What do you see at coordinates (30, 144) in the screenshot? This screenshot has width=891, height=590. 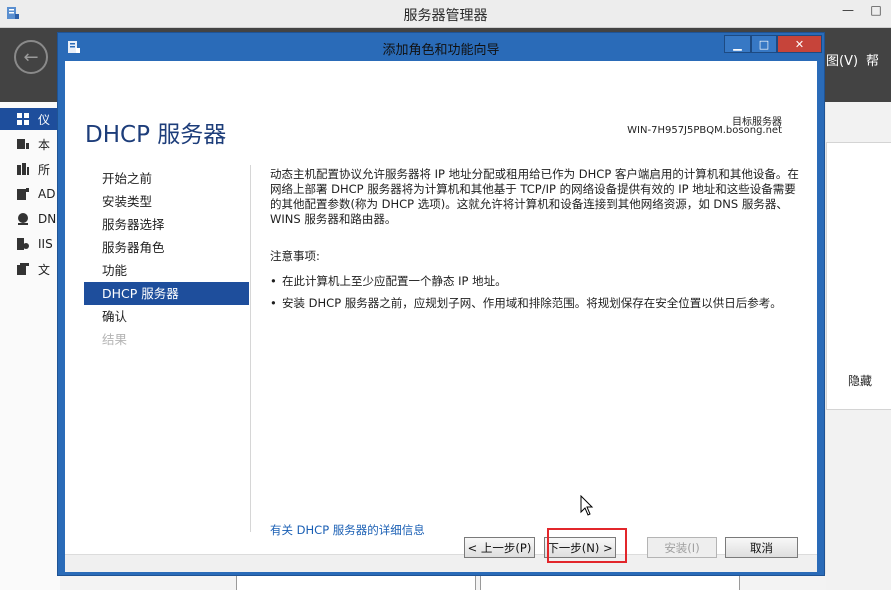 I see `sidebar-item-local-server: 本` at bounding box center [30, 144].